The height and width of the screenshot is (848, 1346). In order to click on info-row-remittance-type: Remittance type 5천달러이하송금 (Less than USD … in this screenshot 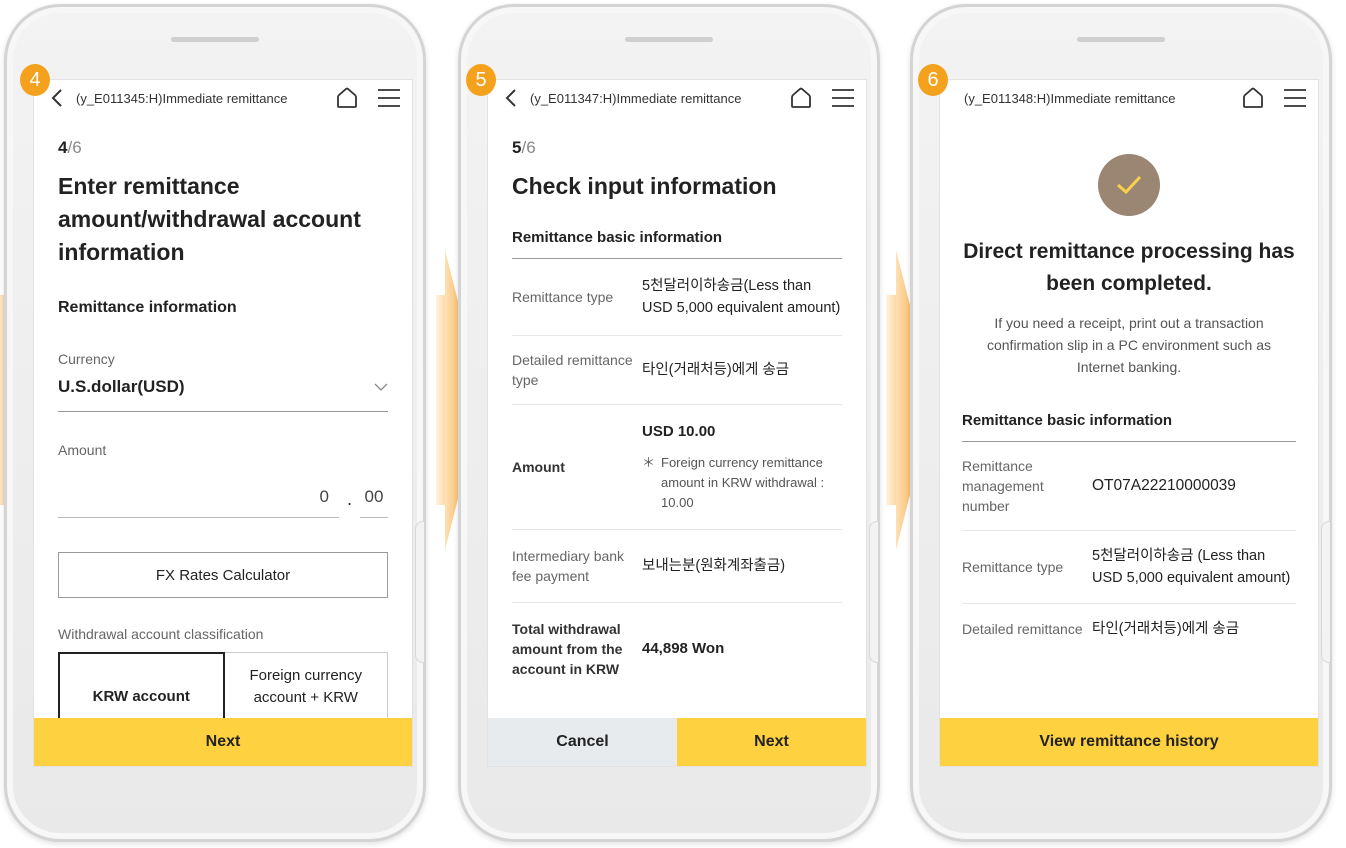, I will do `click(1129, 567)`.